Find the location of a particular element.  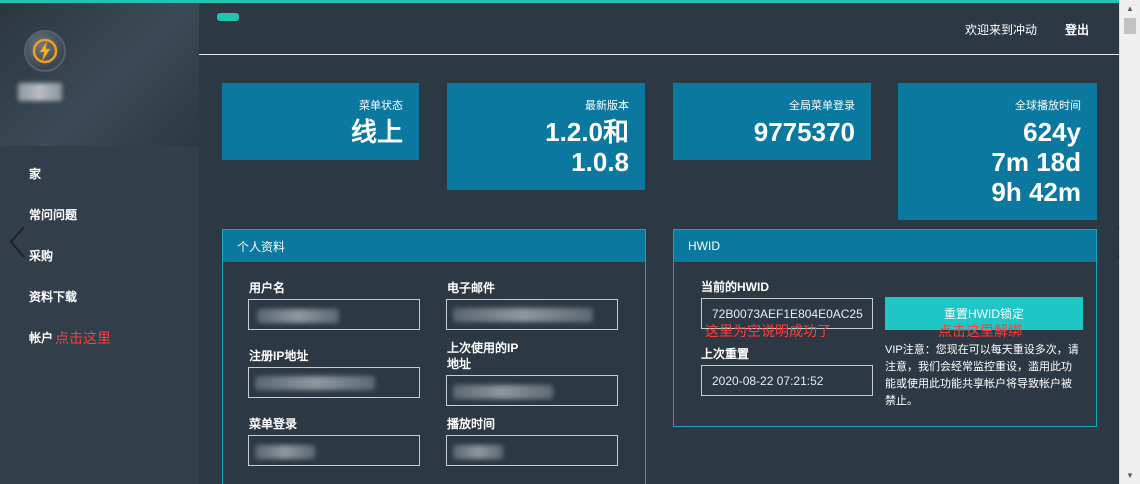

sidebar-item-label: 常问问题 is located at coordinates (53, 215).